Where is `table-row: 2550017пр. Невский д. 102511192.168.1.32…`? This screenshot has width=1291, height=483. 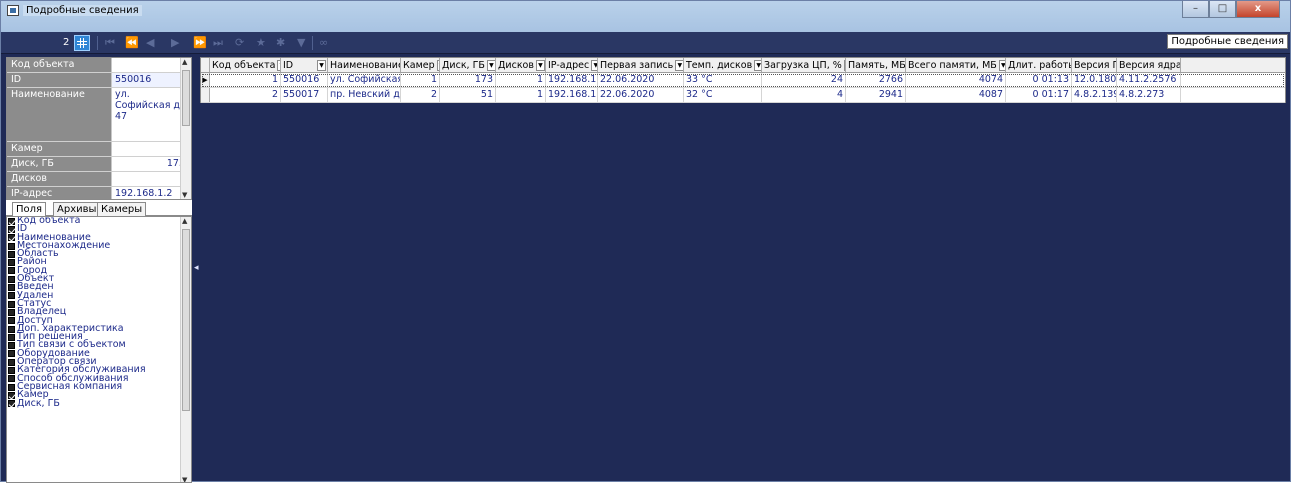
table-row: 2550017пр. Невский д. 102511192.168.1.32… is located at coordinates (743, 95).